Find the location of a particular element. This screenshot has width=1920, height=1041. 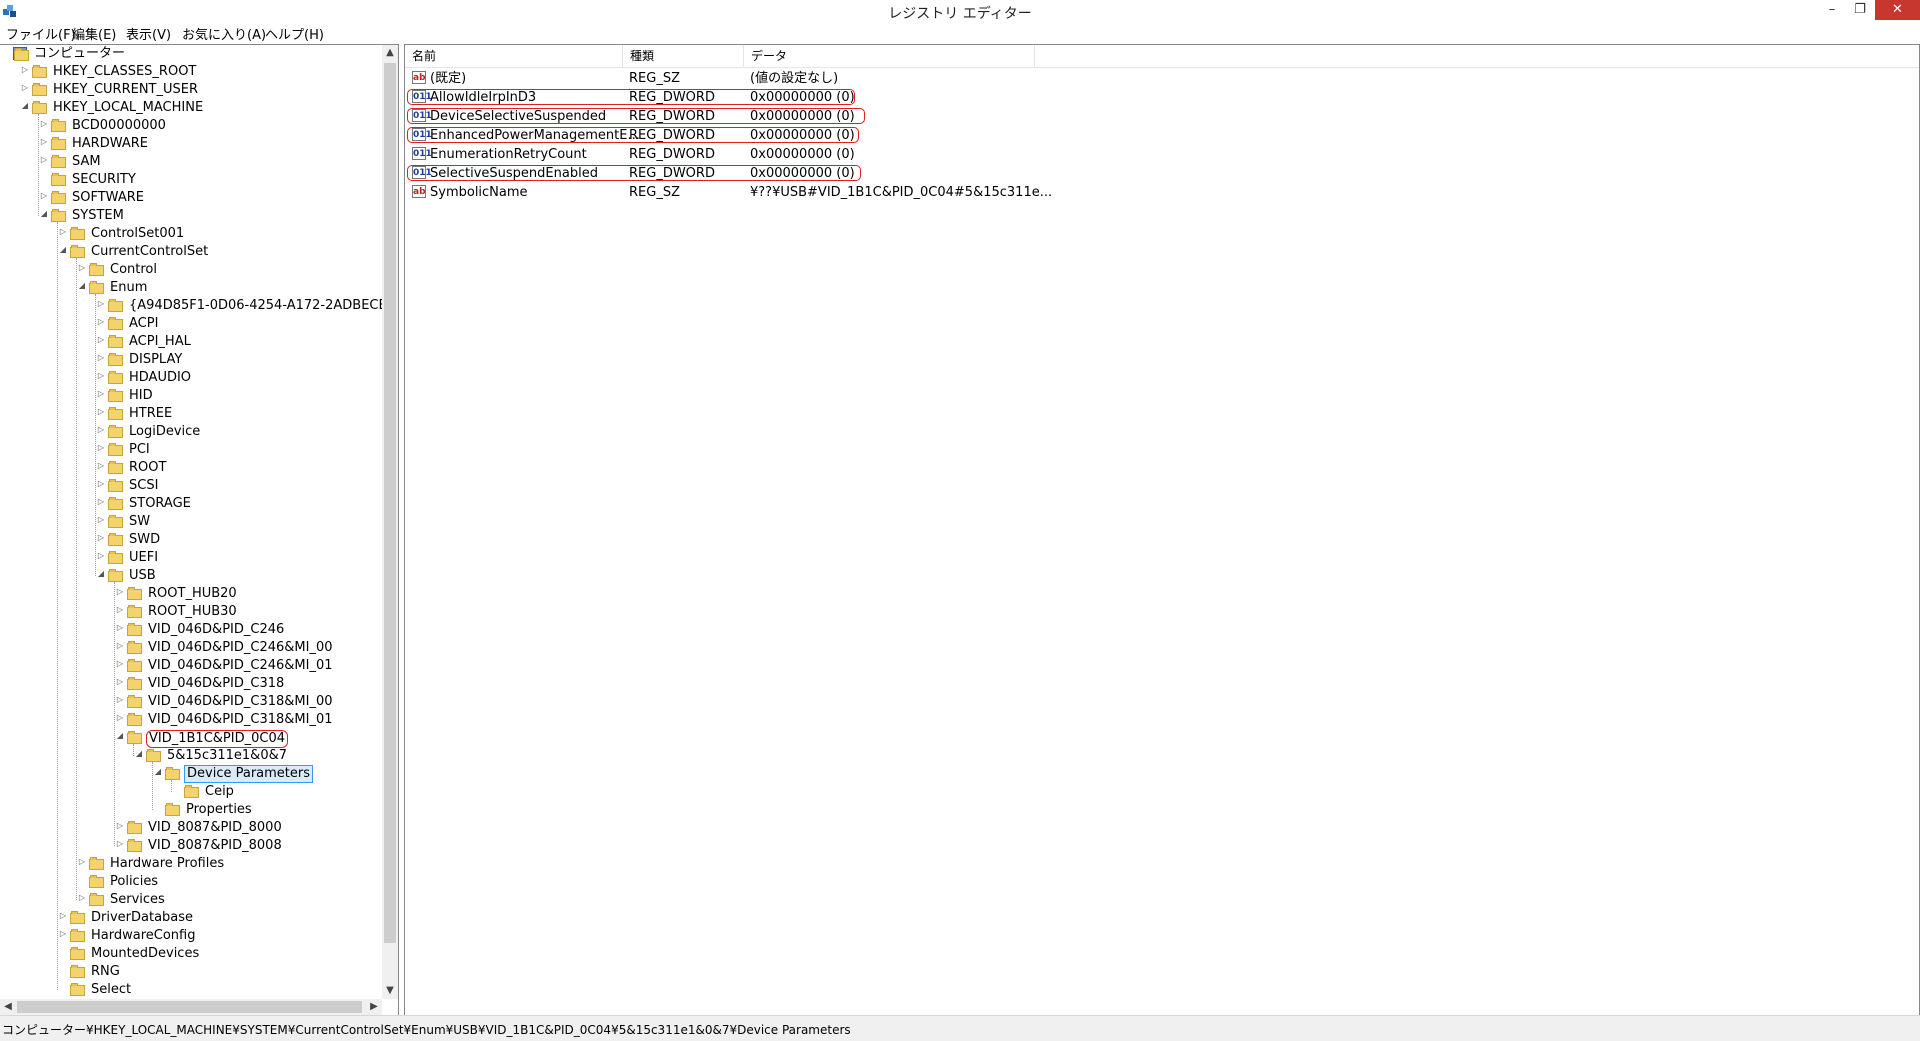

scroll-right-arrow: ▶ is located at coordinates (374, 1007).